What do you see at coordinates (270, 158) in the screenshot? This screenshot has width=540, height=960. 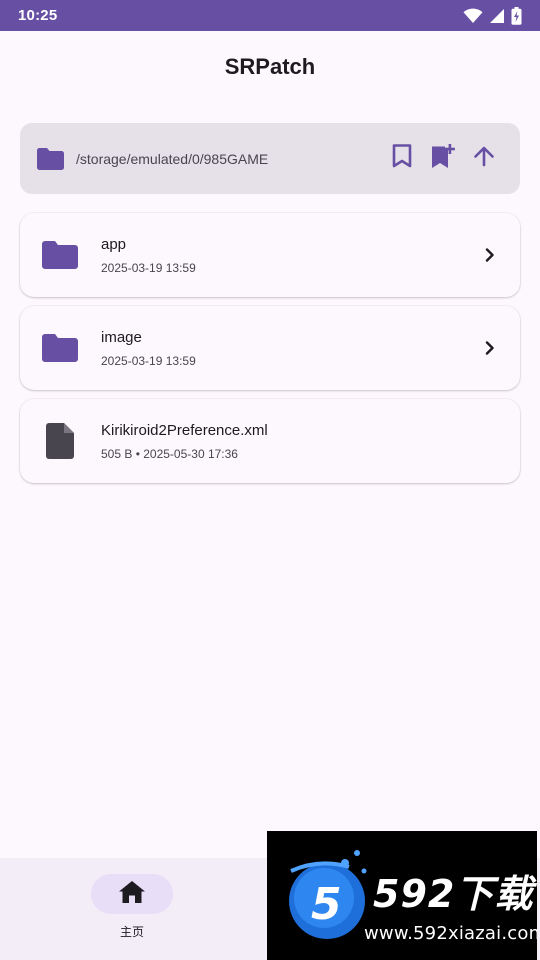 I see `path-bar: /storage/emulated/0/985GAME` at bounding box center [270, 158].